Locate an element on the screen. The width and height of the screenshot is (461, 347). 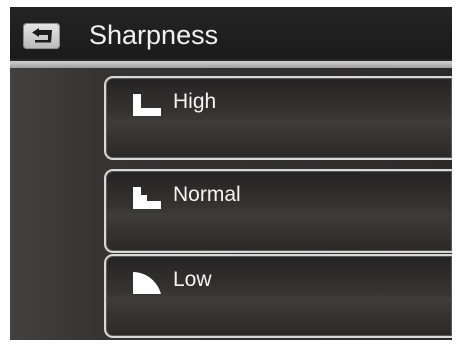
sharpness-high-icon is located at coordinates (147, 105).